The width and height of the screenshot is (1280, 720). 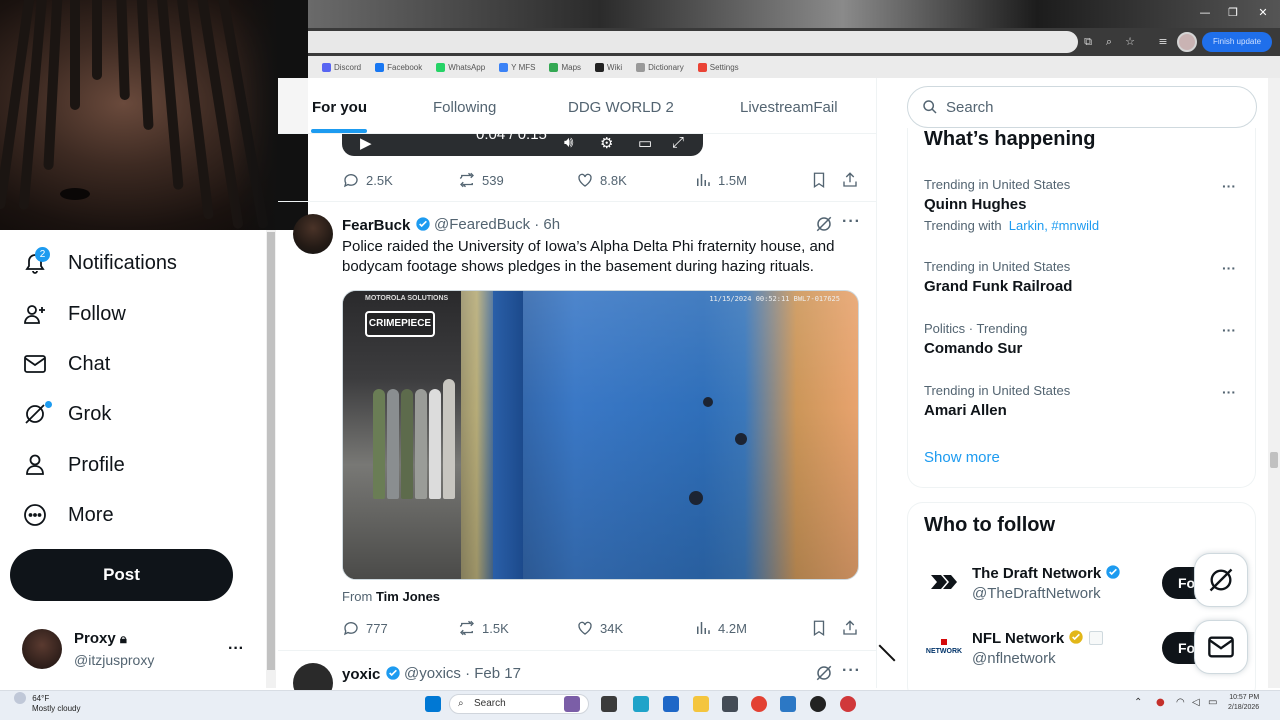 What do you see at coordinates (975, 204) in the screenshot?
I see `trend-name: Quinn Hughes` at bounding box center [975, 204].